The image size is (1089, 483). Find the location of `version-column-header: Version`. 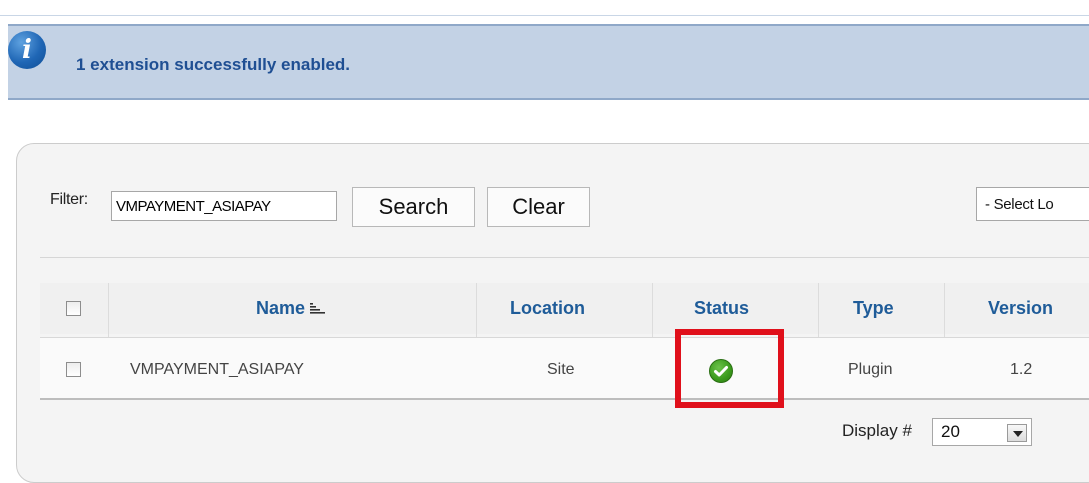

version-column-header: Version is located at coordinates (1020, 308).